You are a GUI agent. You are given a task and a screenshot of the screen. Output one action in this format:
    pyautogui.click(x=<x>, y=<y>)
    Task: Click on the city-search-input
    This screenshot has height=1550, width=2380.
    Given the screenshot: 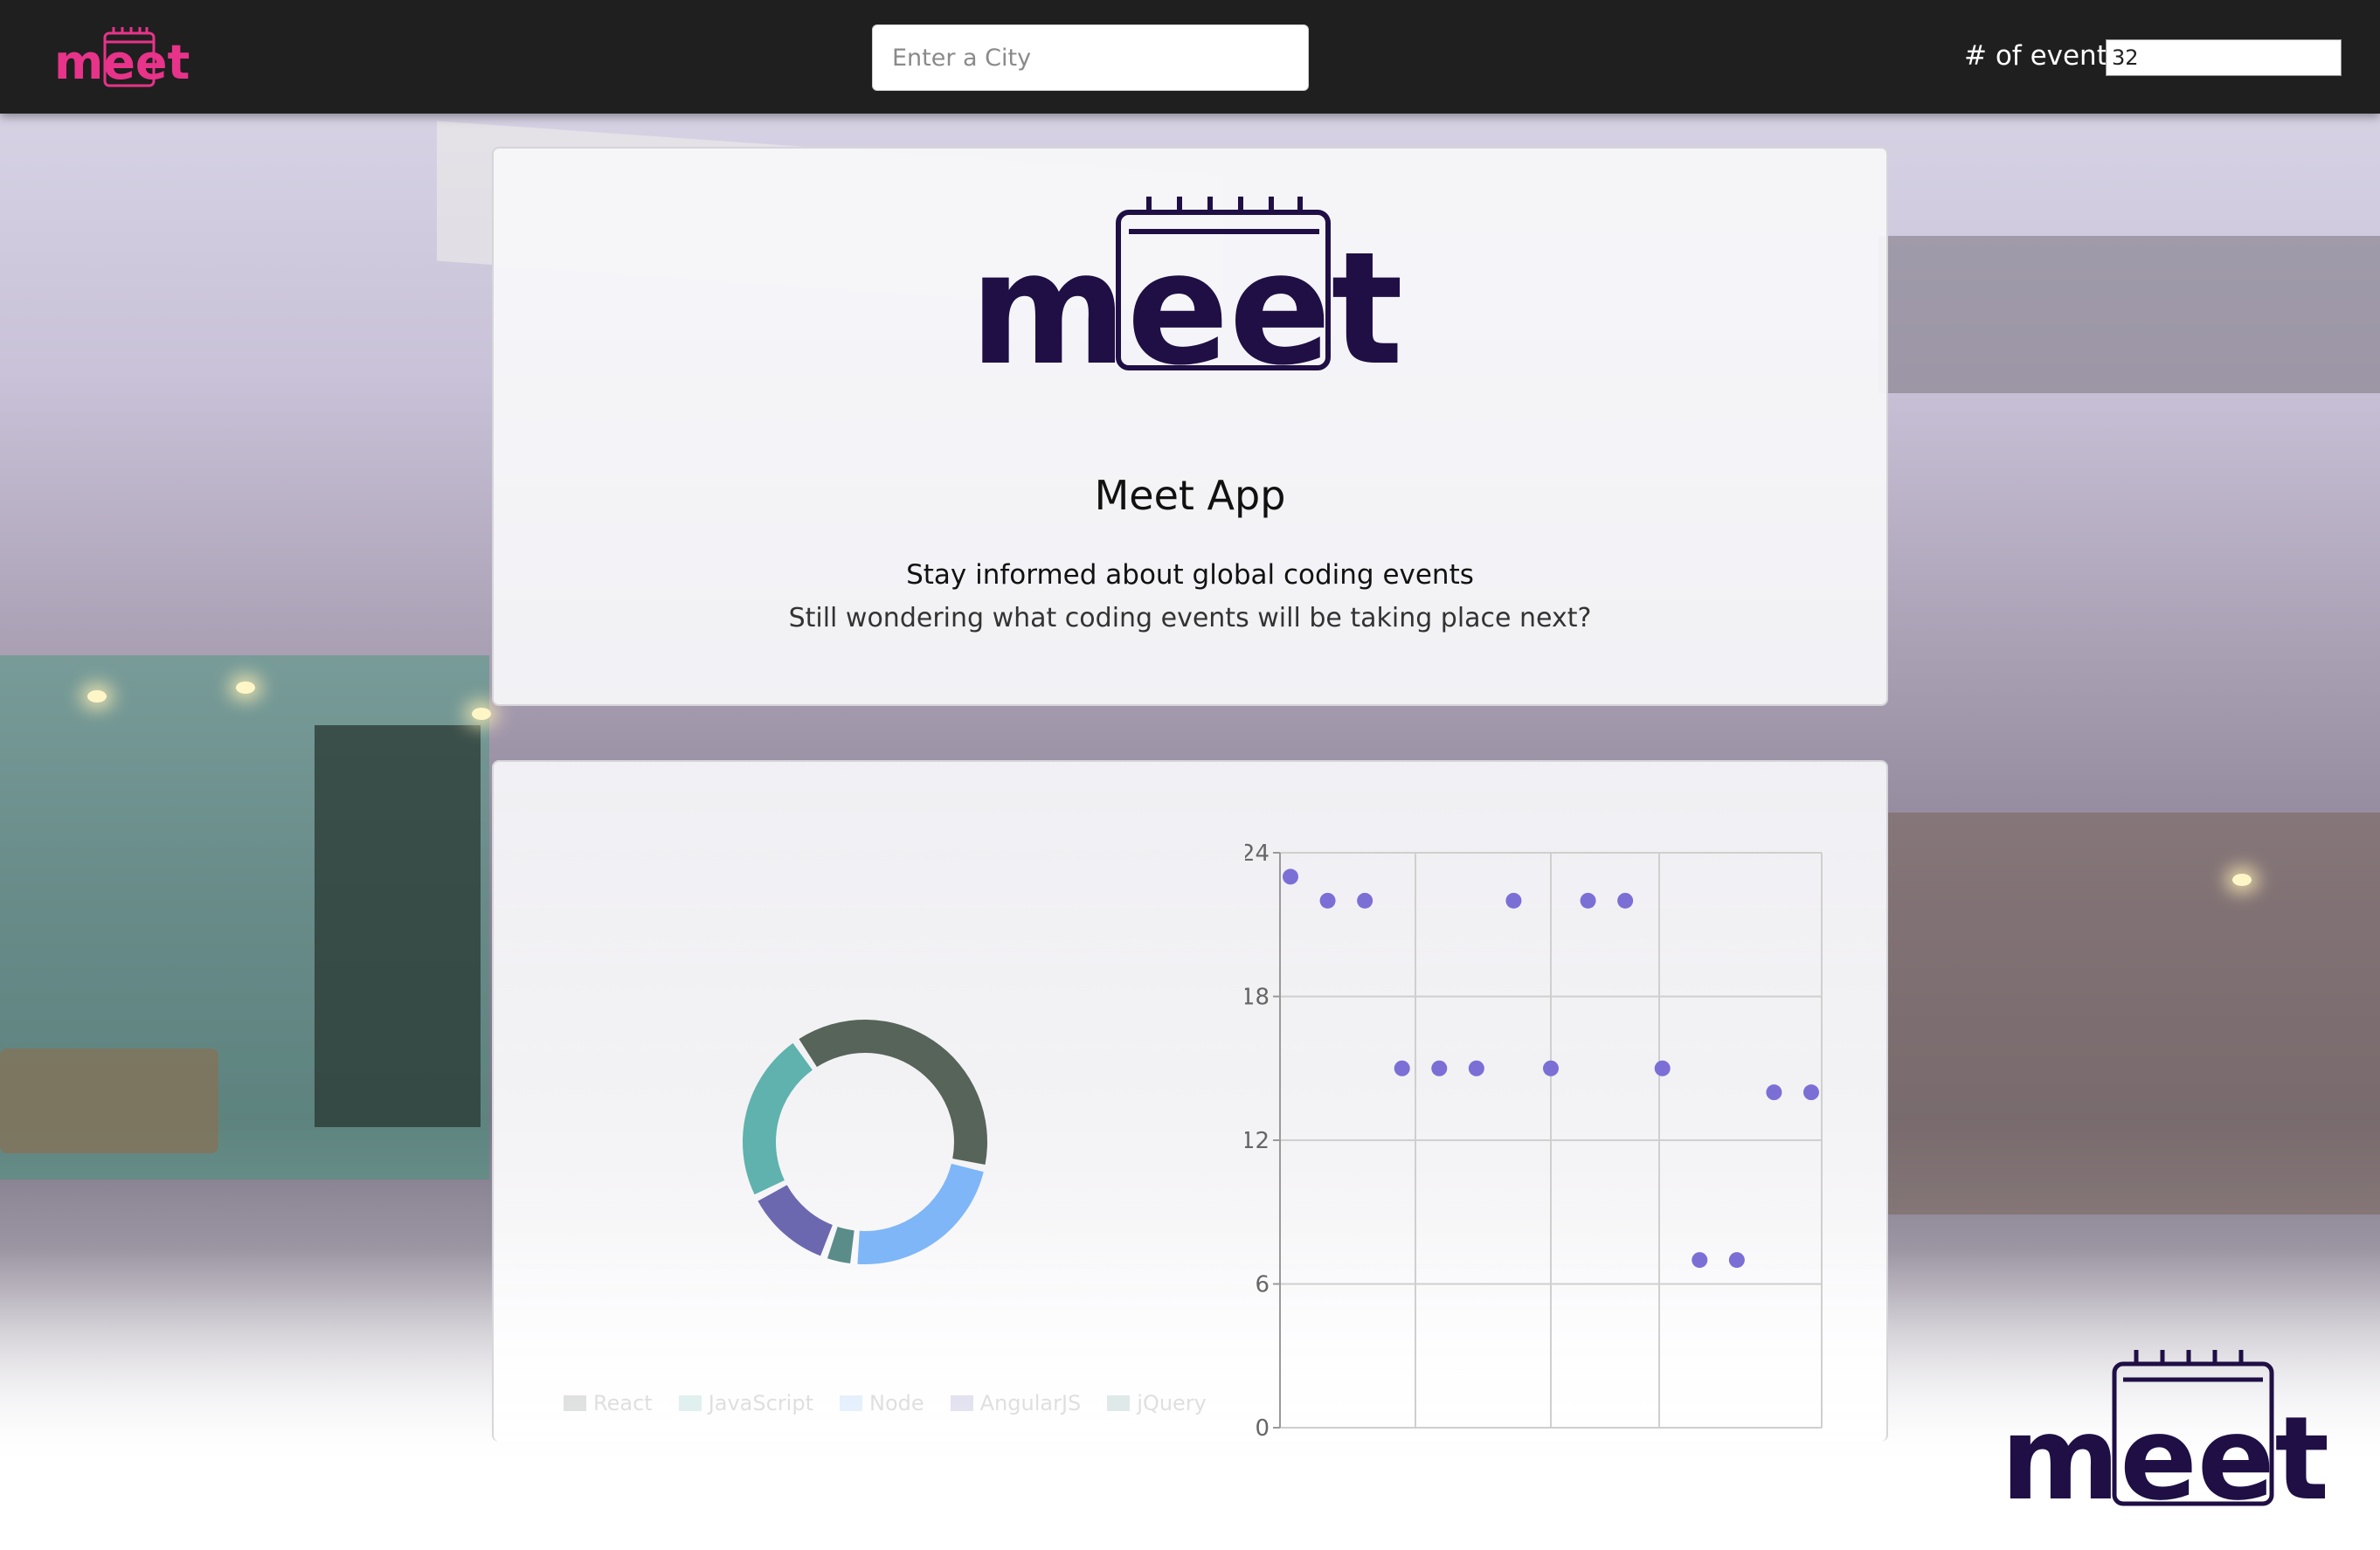 What is the action you would take?
    pyautogui.click(x=1090, y=57)
    